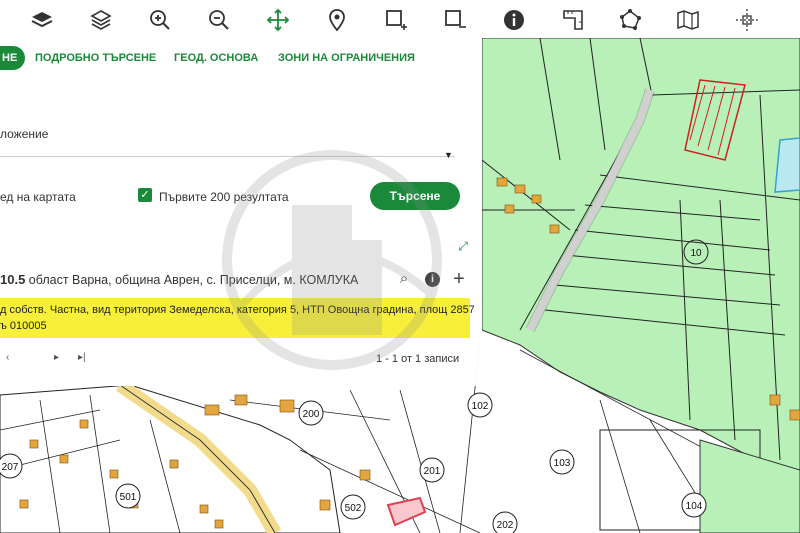  What do you see at coordinates (13, 58) in the screenshot?
I see `tab-simple-search: НЕ` at bounding box center [13, 58].